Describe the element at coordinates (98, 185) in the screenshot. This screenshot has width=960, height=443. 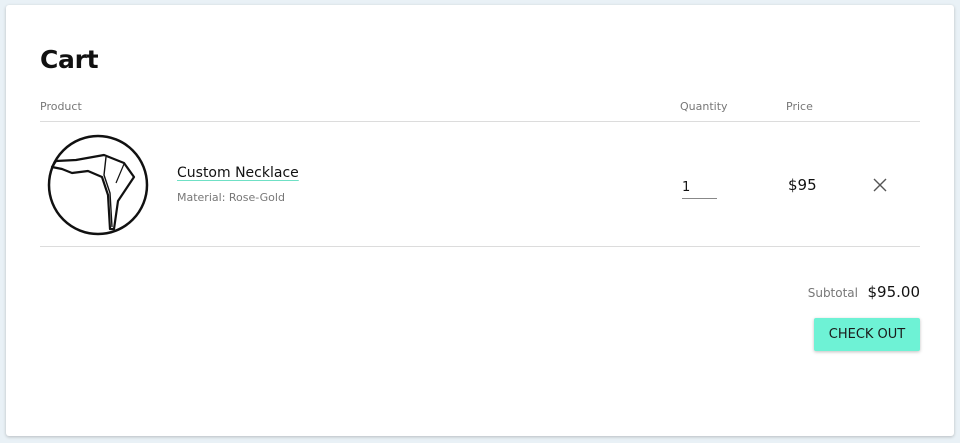
I see `necklace-outline-icon` at that location.